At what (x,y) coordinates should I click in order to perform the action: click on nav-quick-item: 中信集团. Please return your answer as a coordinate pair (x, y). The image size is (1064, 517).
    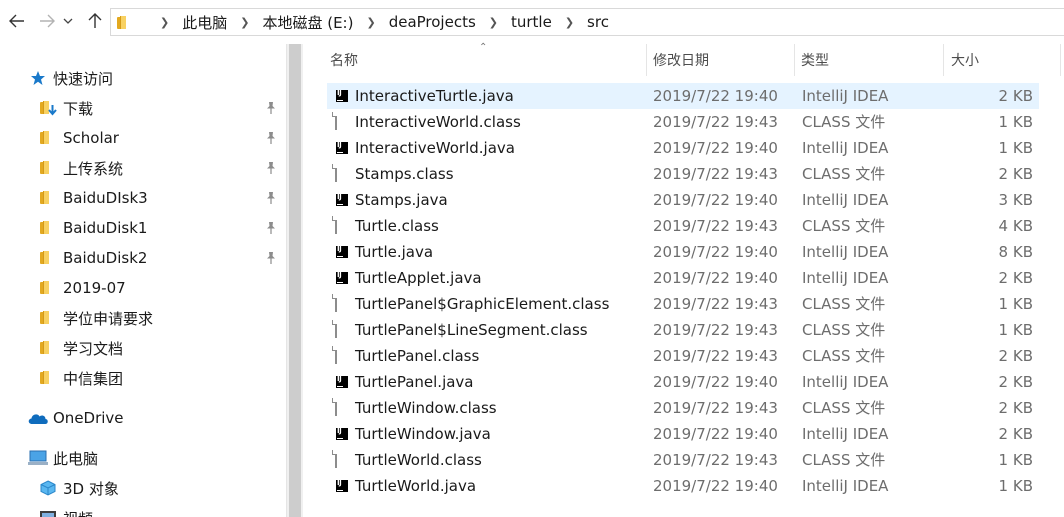
    Looking at the image, I should click on (143, 378).